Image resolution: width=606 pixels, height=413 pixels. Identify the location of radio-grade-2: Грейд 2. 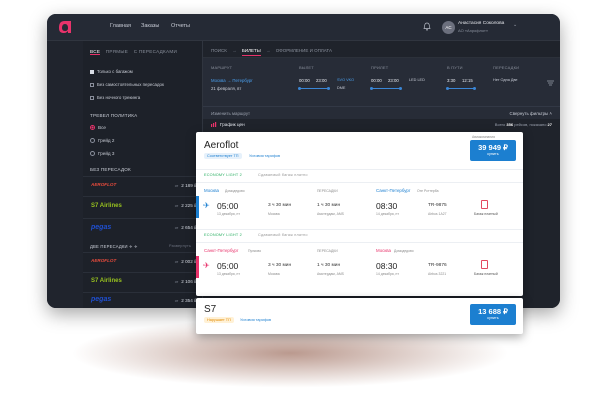
(102, 141).